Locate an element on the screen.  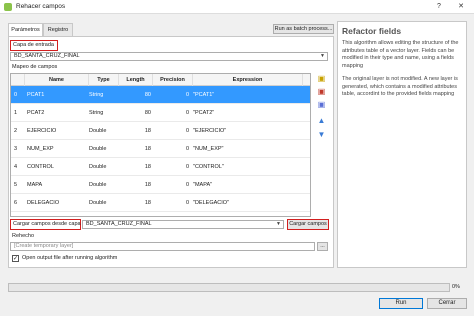
output-label: Rehecho is located at coordinates (23, 236).